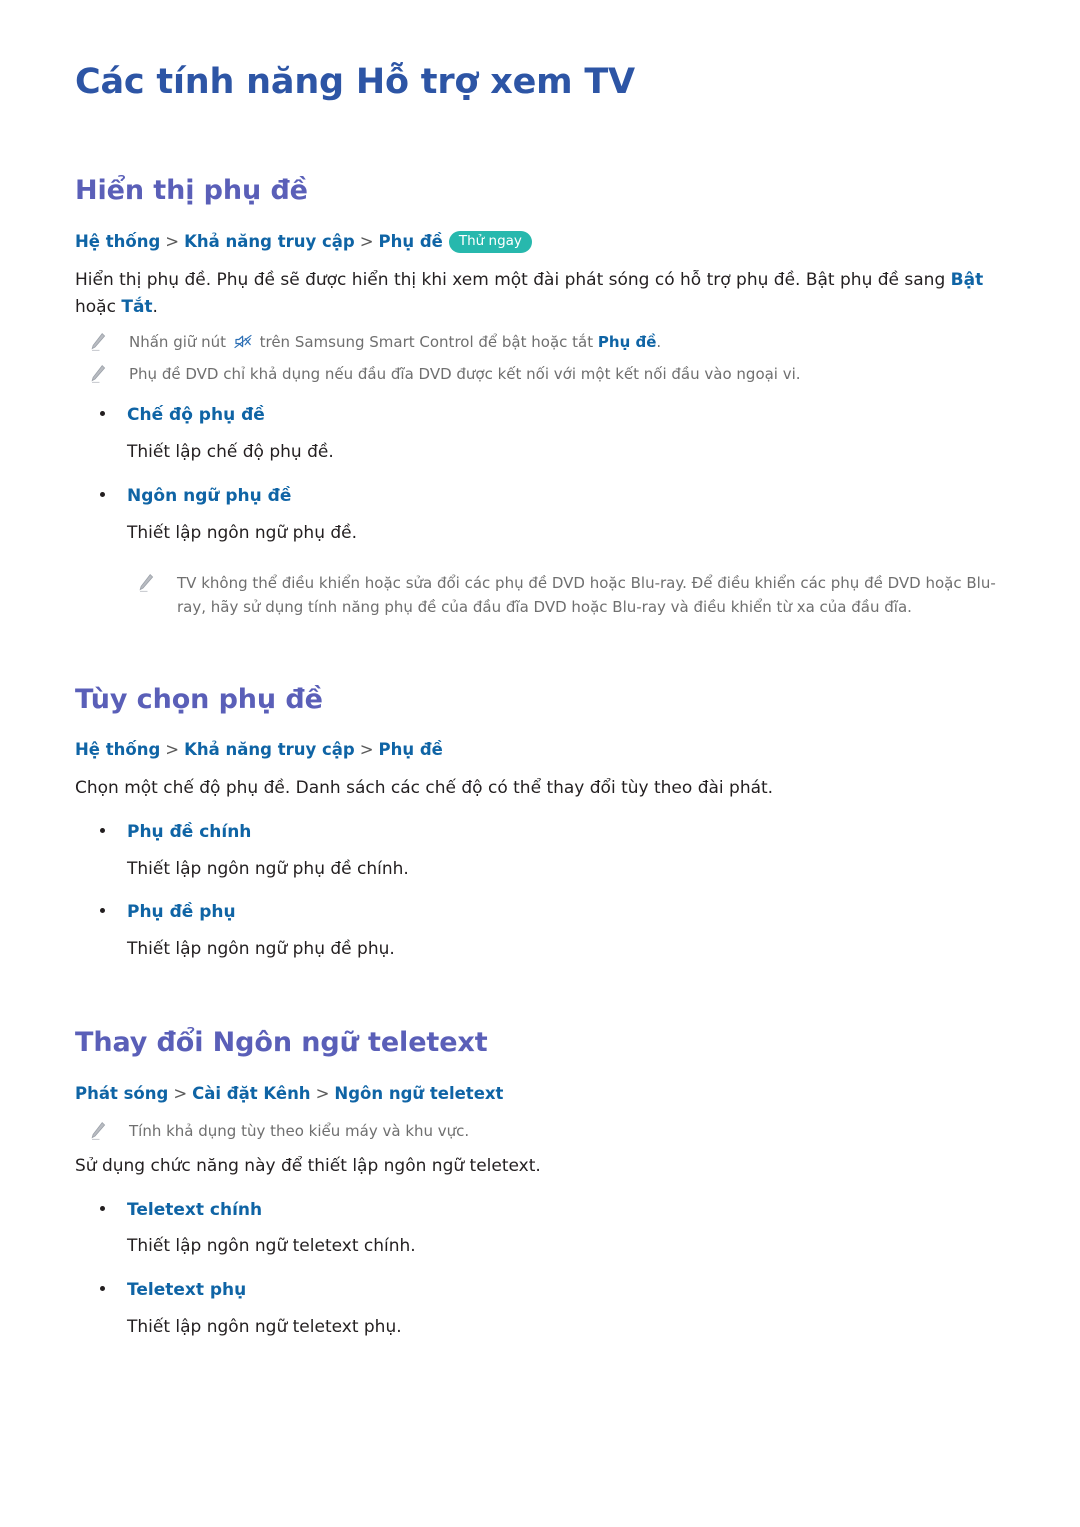  I want to click on bullet-label: Teletext phụ, so click(186, 1291).